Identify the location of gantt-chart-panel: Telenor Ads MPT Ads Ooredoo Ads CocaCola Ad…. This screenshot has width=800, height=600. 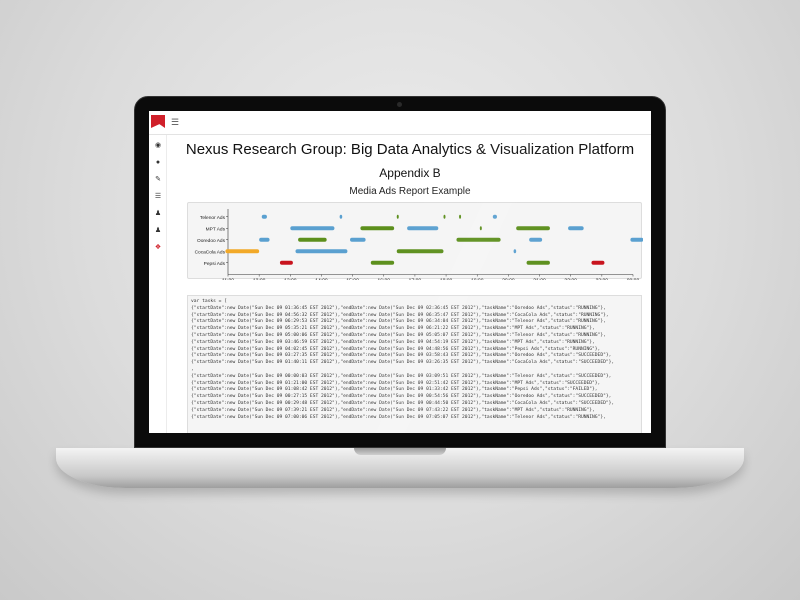
(415, 243).